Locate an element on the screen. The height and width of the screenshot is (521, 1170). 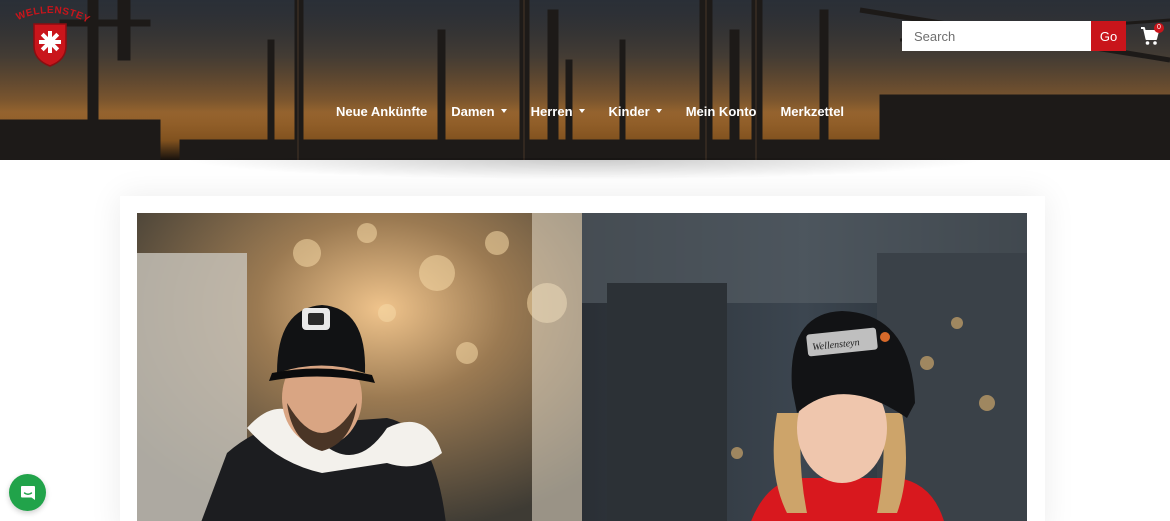
cart-count-badge: 0 is located at coordinates (1159, 28).